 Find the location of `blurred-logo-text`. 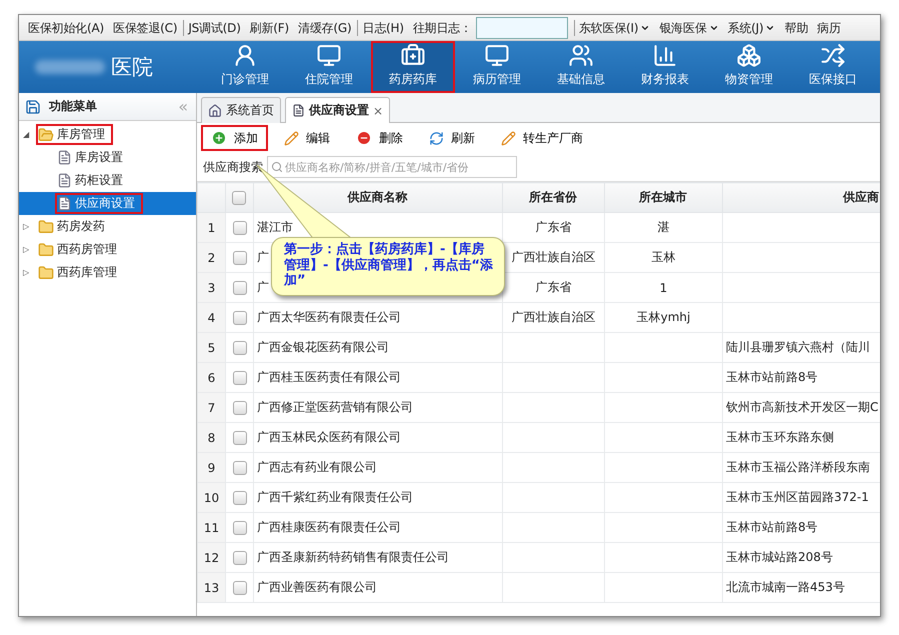

blurred-logo-text is located at coordinates (70, 67).